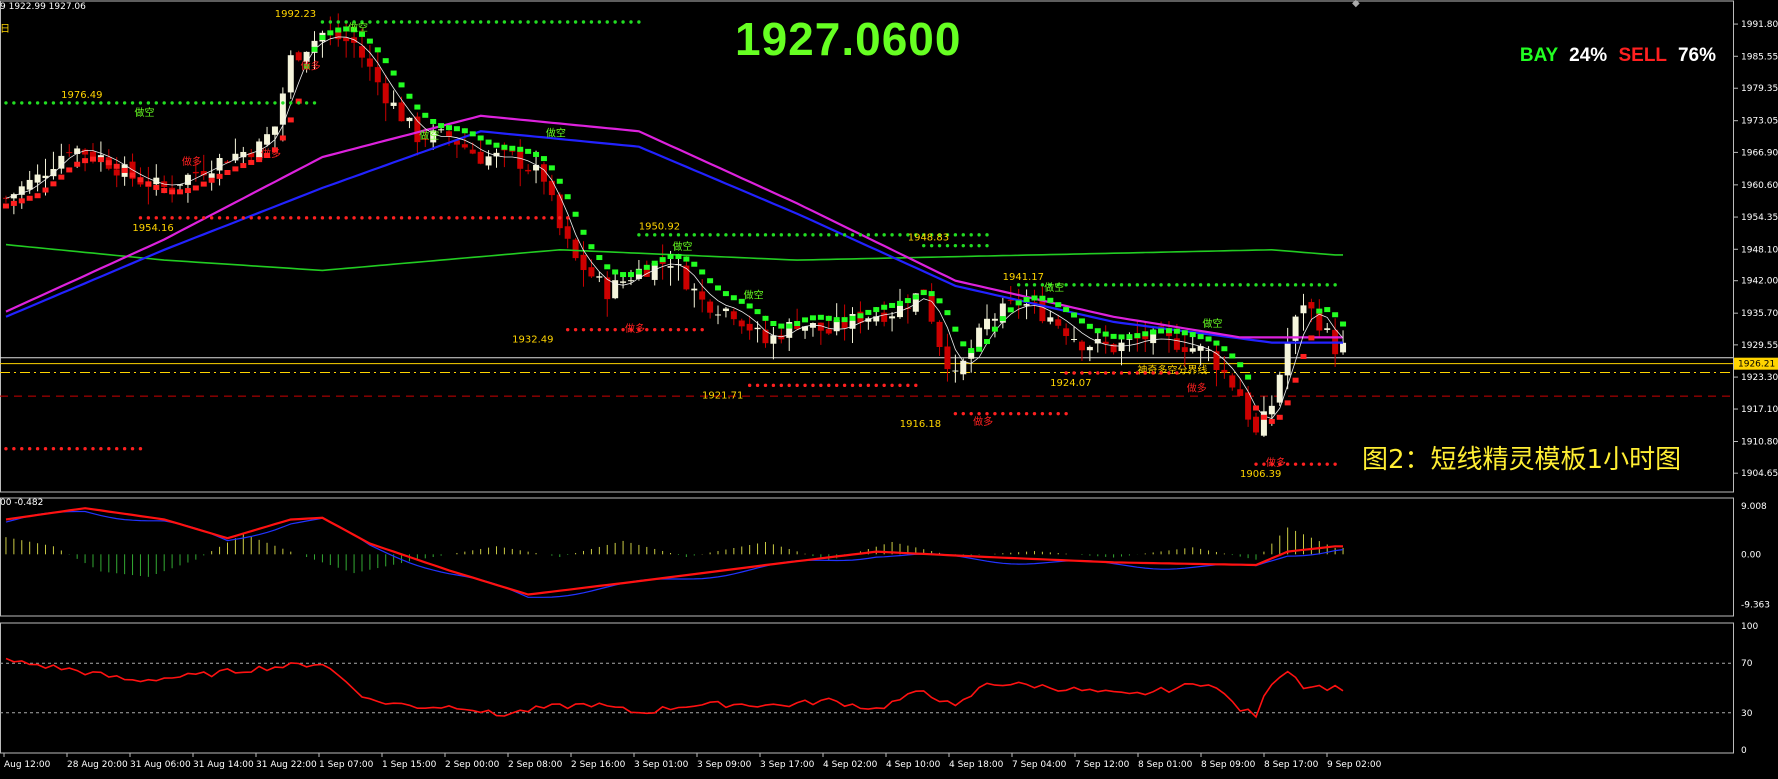  I want to click on price-tick-label: 1929.55, so click(1759, 346).